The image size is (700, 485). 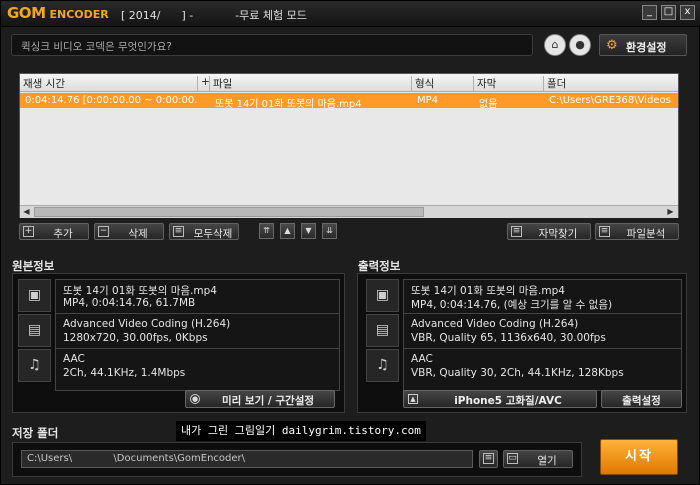 I want to click on move-bottom-icon: ⇊, so click(x=329, y=231).